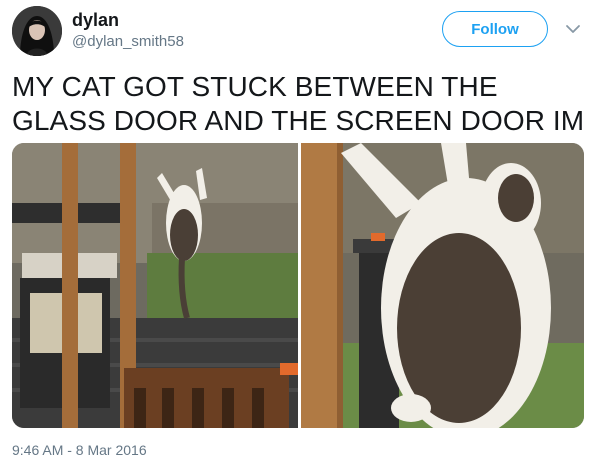 This screenshot has height=464, width=600. What do you see at coordinates (573, 29) in the screenshot?
I see `chevron-down-icon` at bounding box center [573, 29].